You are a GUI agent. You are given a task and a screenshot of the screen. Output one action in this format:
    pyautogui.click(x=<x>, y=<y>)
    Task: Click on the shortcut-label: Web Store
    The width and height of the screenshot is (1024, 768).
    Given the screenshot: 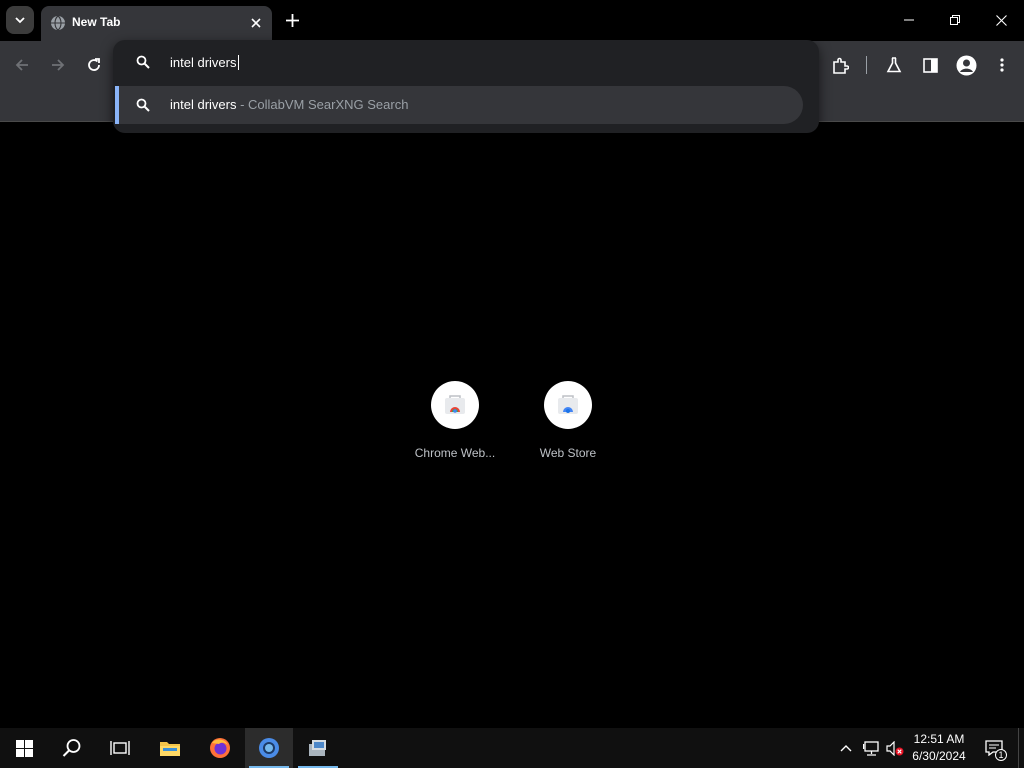 What is the action you would take?
    pyautogui.click(x=568, y=453)
    